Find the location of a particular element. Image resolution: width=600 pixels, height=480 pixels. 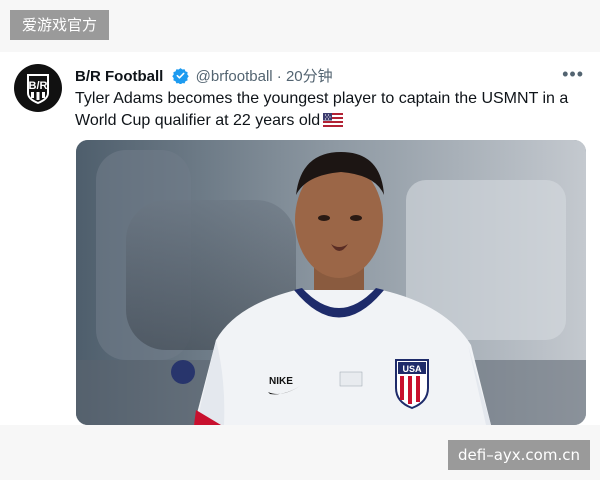

tweet-header: B/R Football @brfootball · 20分钟 is located at coordinates (204, 75).